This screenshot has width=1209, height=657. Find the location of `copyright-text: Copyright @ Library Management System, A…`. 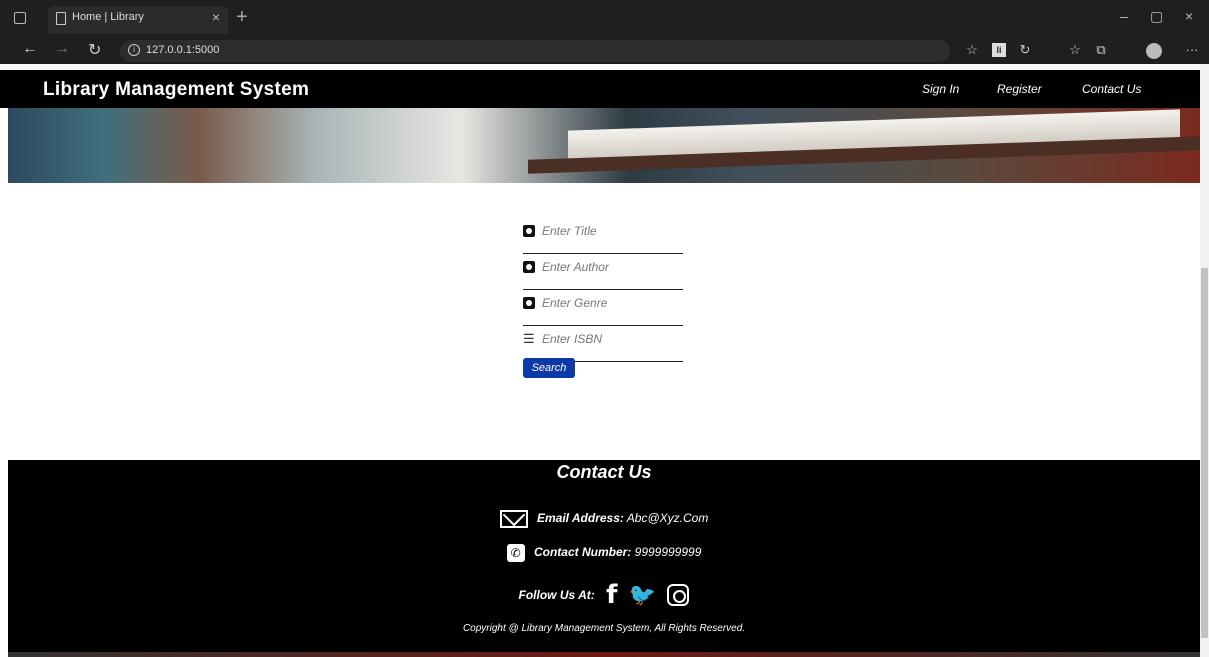

copyright-text: Copyright @ Library Management System, A… is located at coordinates (604, 628).